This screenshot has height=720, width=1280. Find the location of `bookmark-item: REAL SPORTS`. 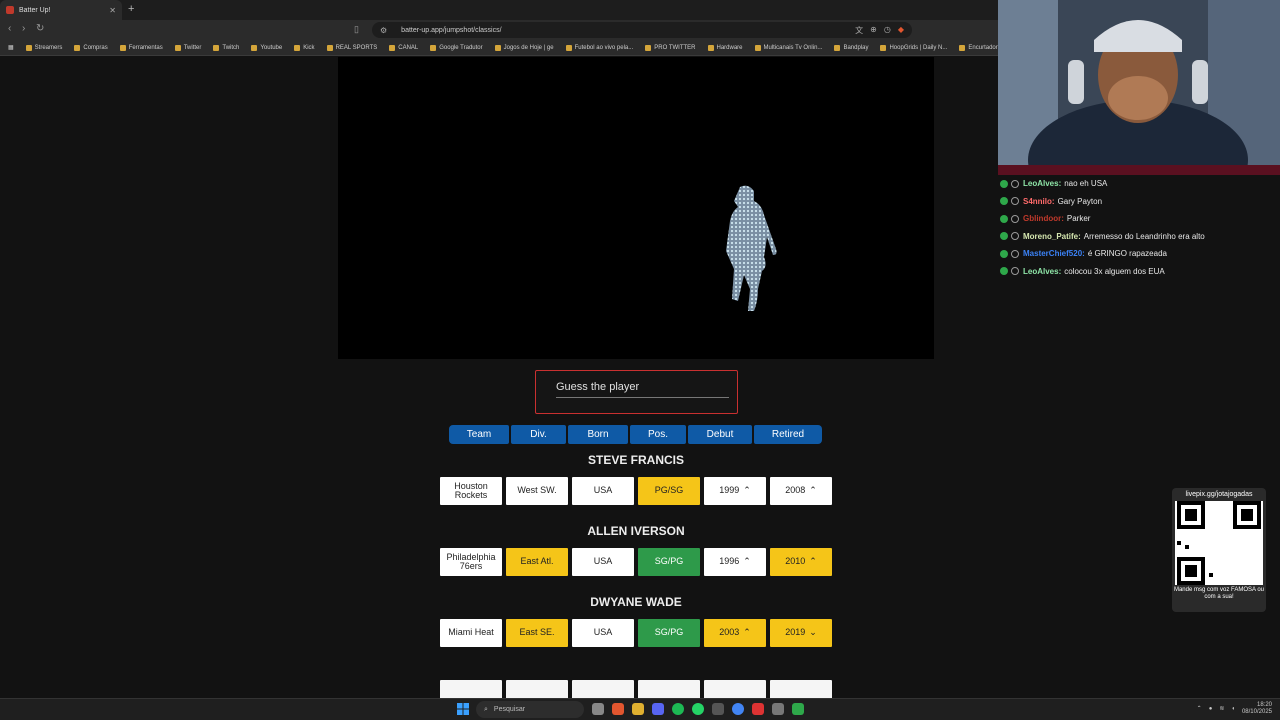

bookmark-item: REAL SPORTS is located at coordinates (351, 47).